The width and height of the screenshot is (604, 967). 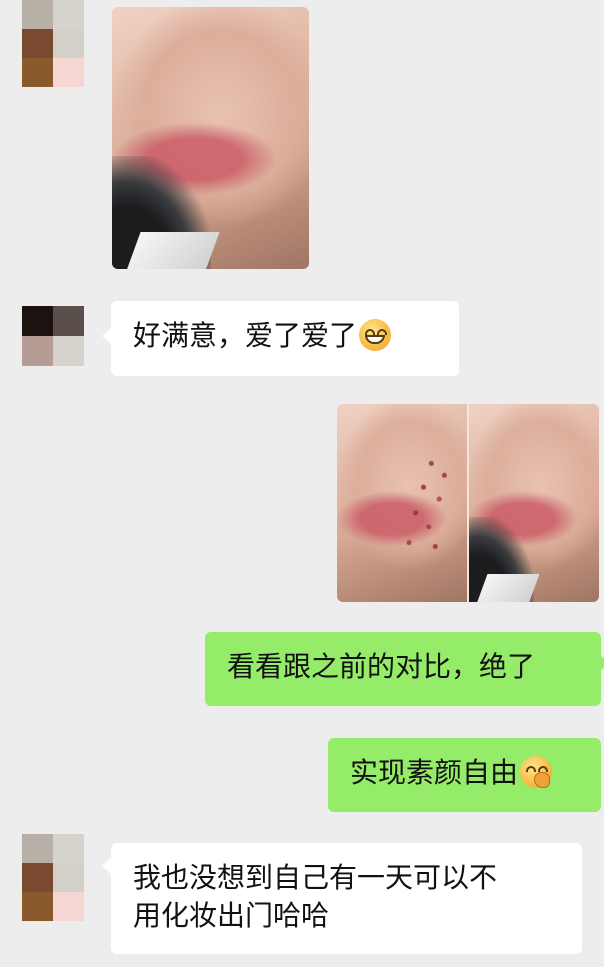 What do you see at coordinates (315, 877) in the screenshot?
I see `message-text-line: 我也没想到自己有一天可以不` at bounding box center [315, 877].